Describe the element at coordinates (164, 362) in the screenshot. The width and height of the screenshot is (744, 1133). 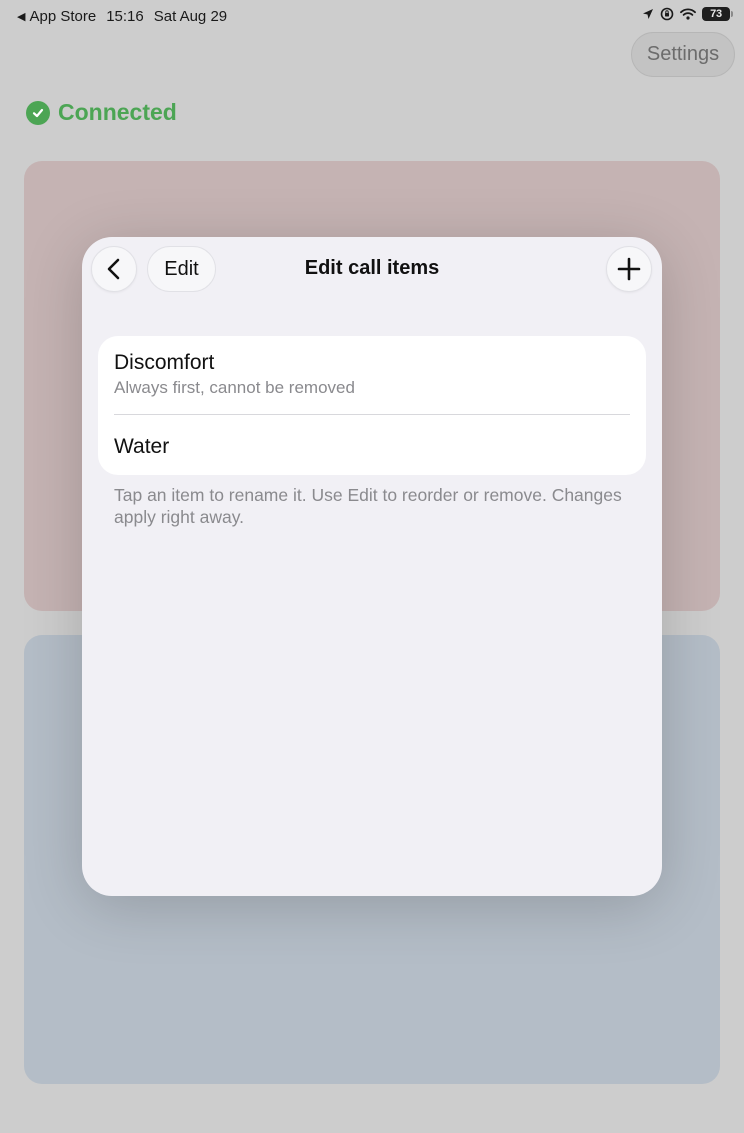
I see `item-title: Discomfort` at that location.